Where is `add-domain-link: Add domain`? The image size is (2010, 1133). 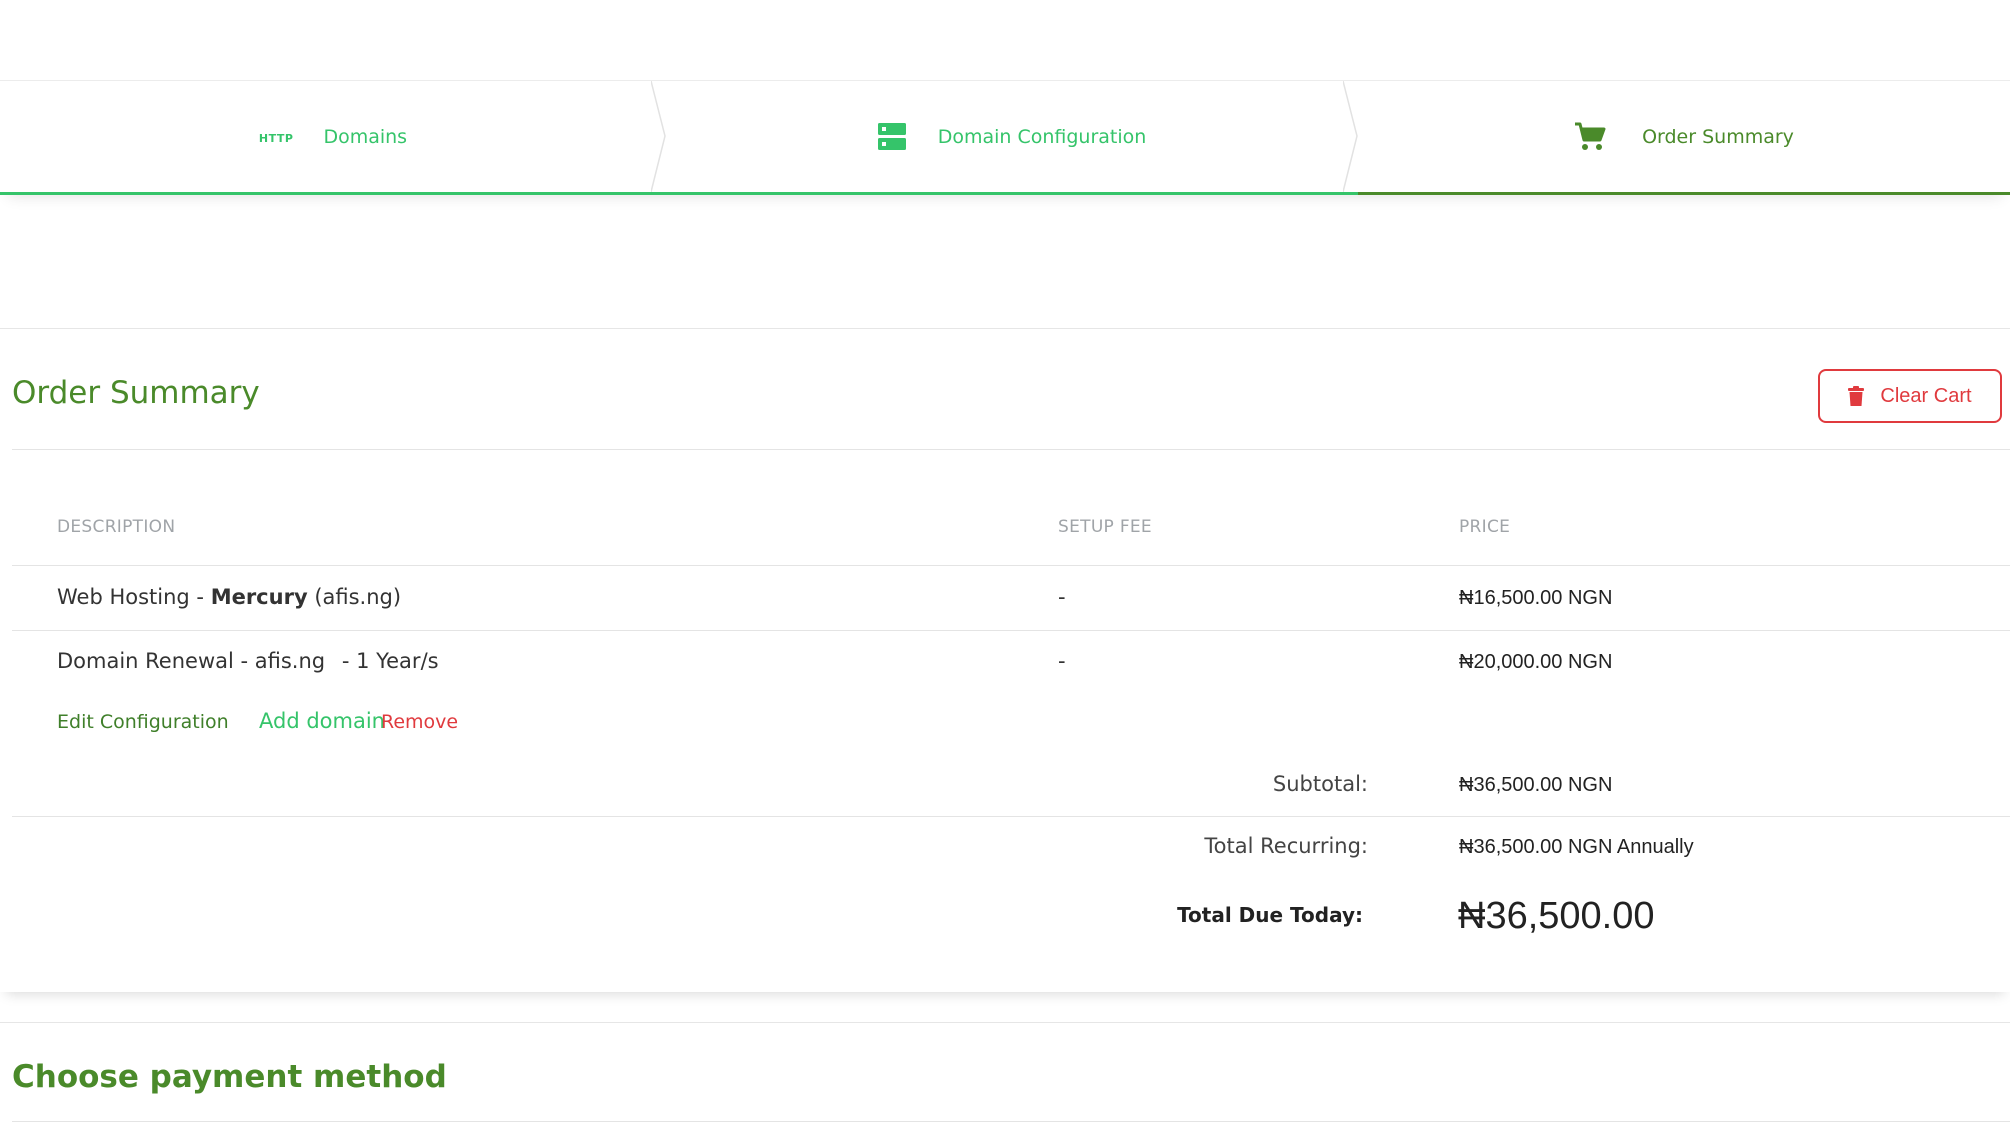 add-domain-link: Add domain is located at coordinates (322, 721).